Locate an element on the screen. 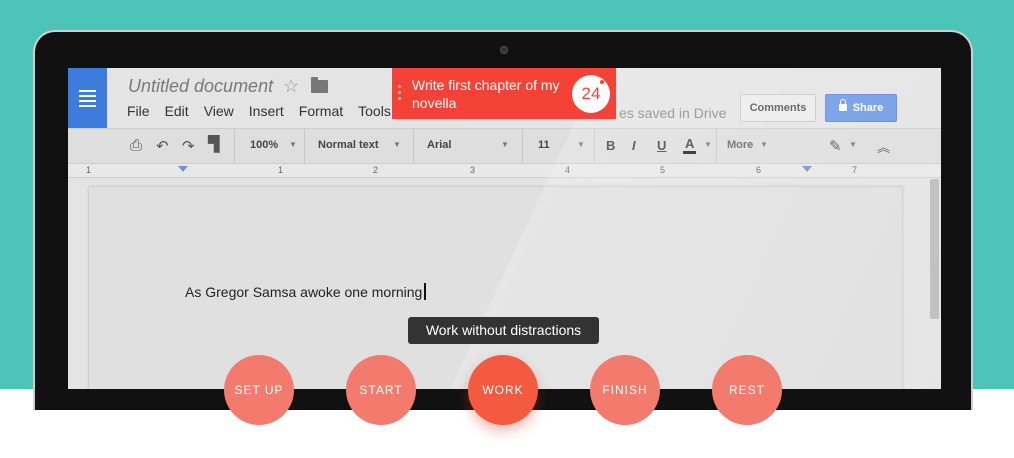  bold-button: B is located at coordinates (610, 145).